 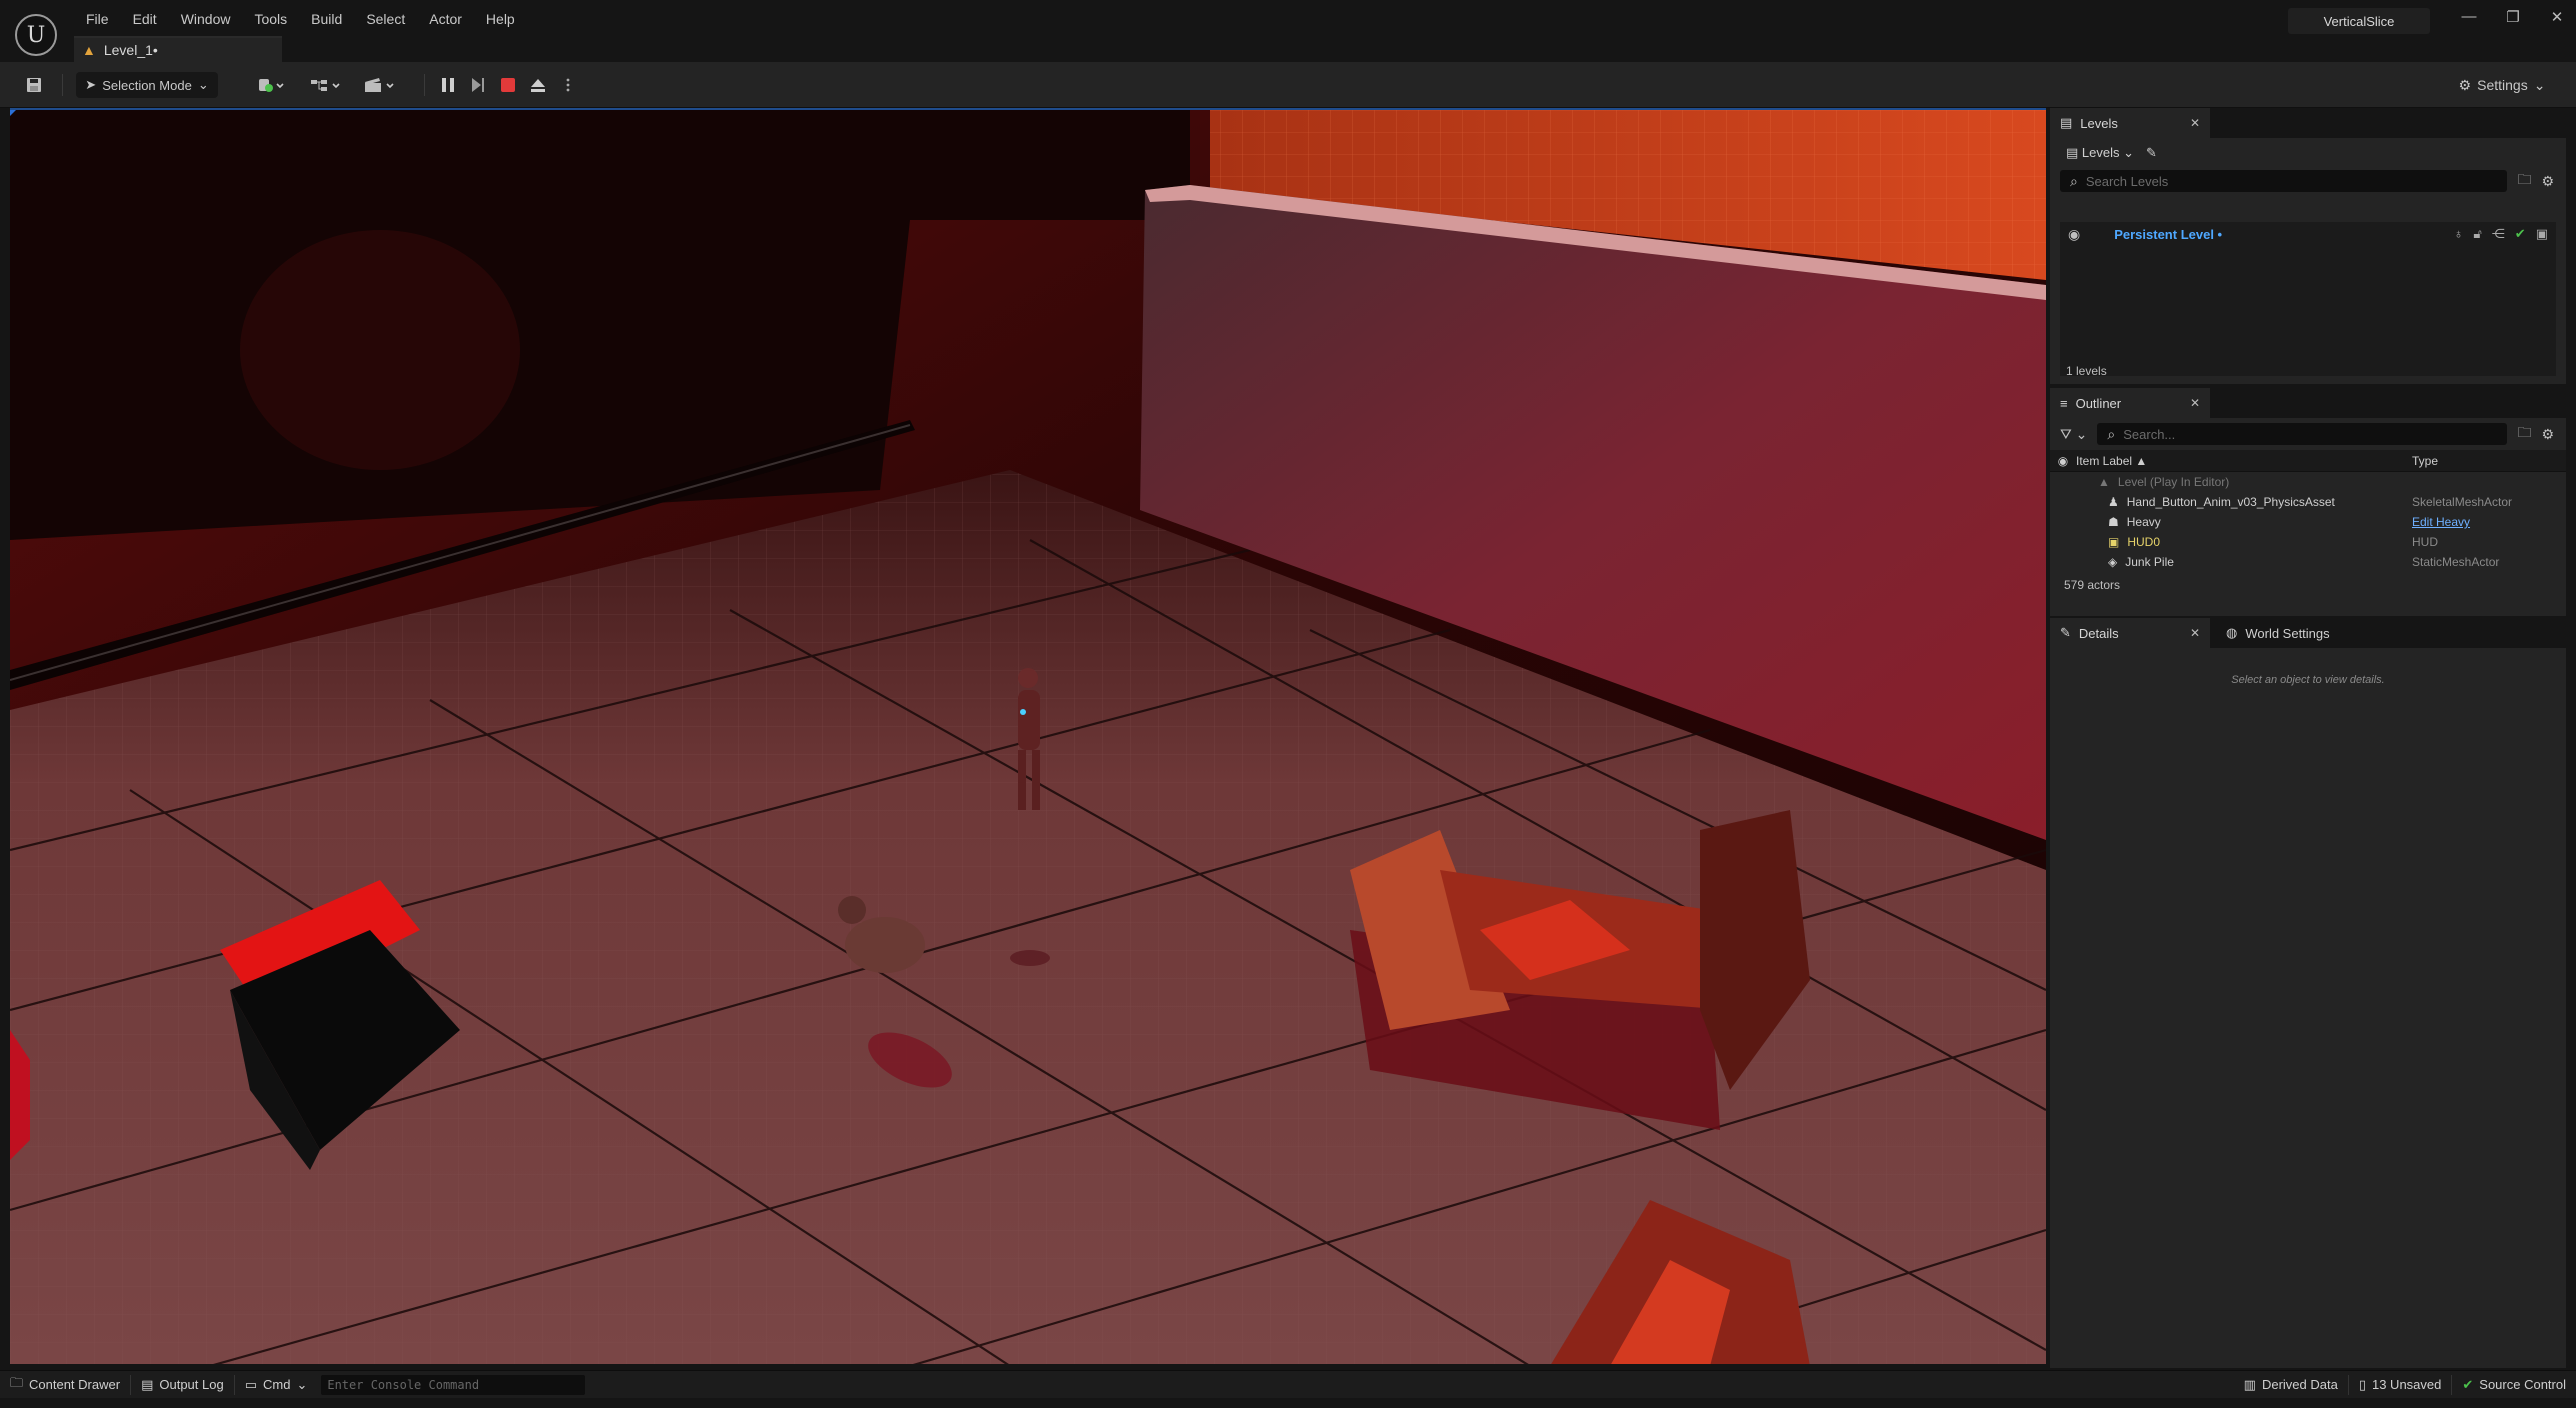 What do you see at coordinates (2130, 633) in the screenshot?
I see `details-tab: ✎ Details ✕` at bounding box center [2130, 633].